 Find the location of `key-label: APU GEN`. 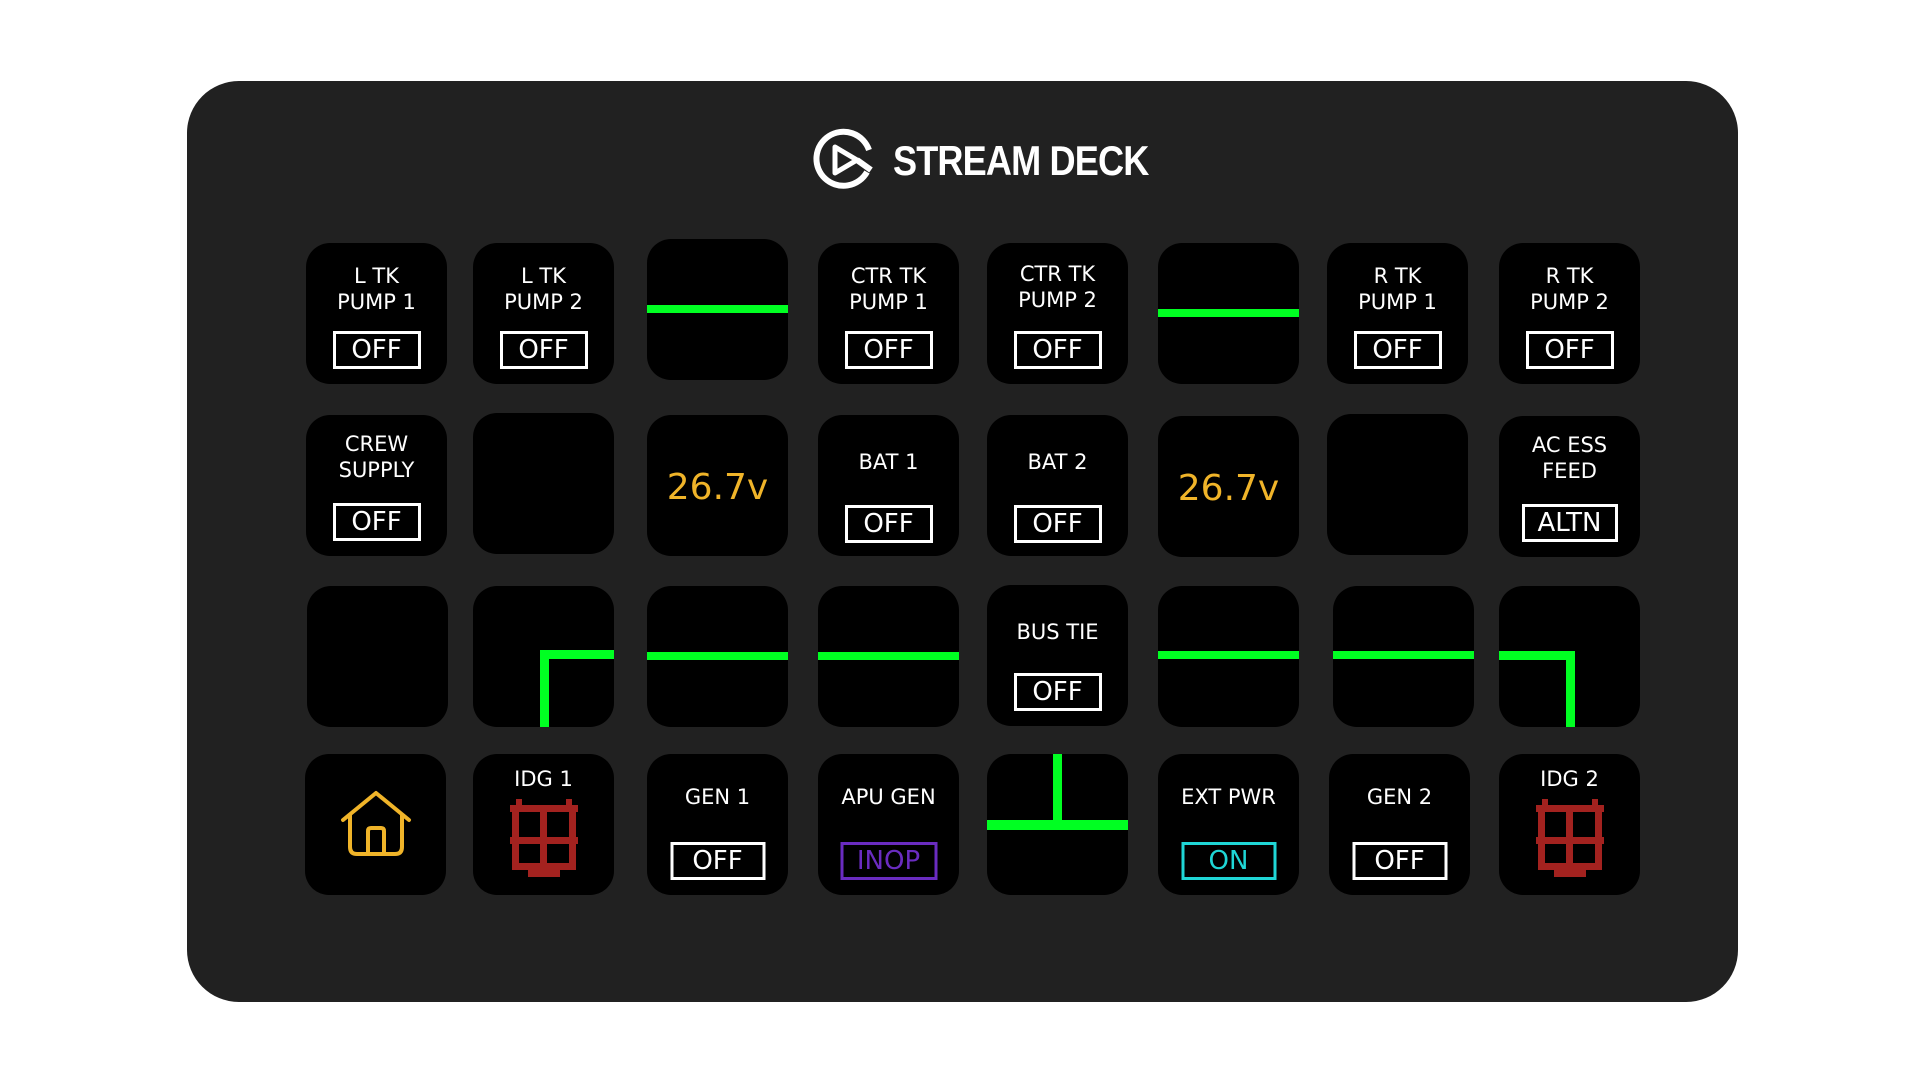

key-label: APU GEN is located at coordinates (888, 797).